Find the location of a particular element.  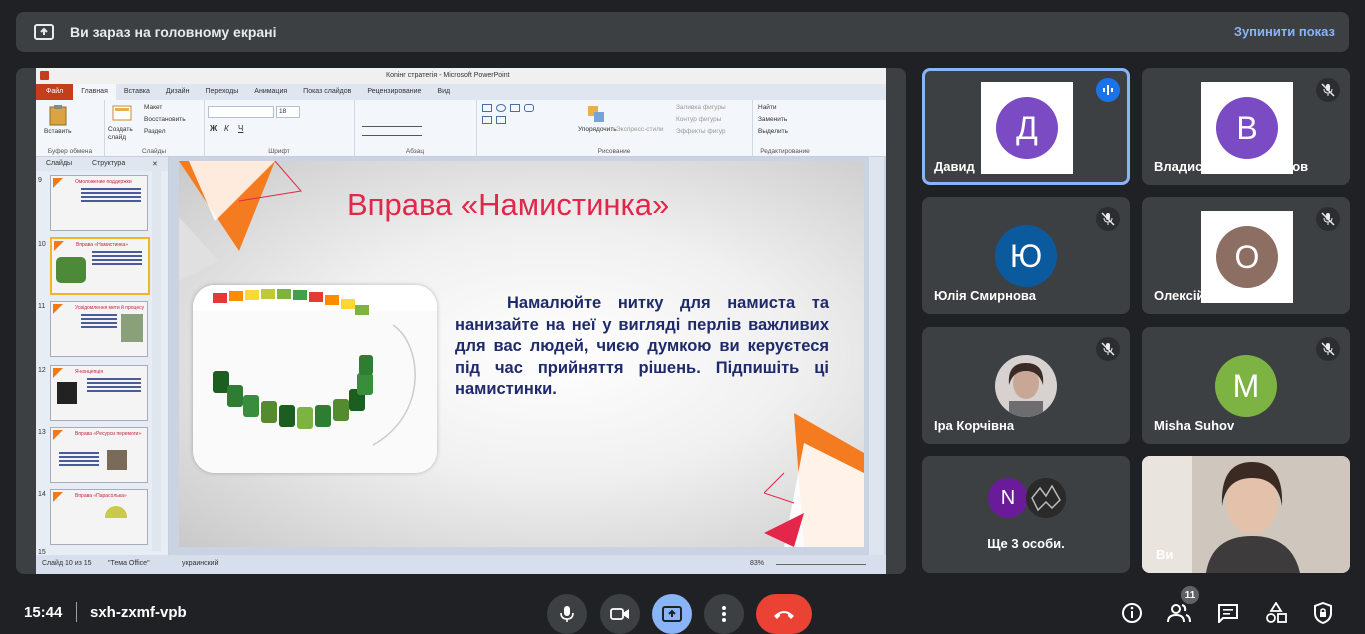

font-name-field is located at coordinates (241, 112).